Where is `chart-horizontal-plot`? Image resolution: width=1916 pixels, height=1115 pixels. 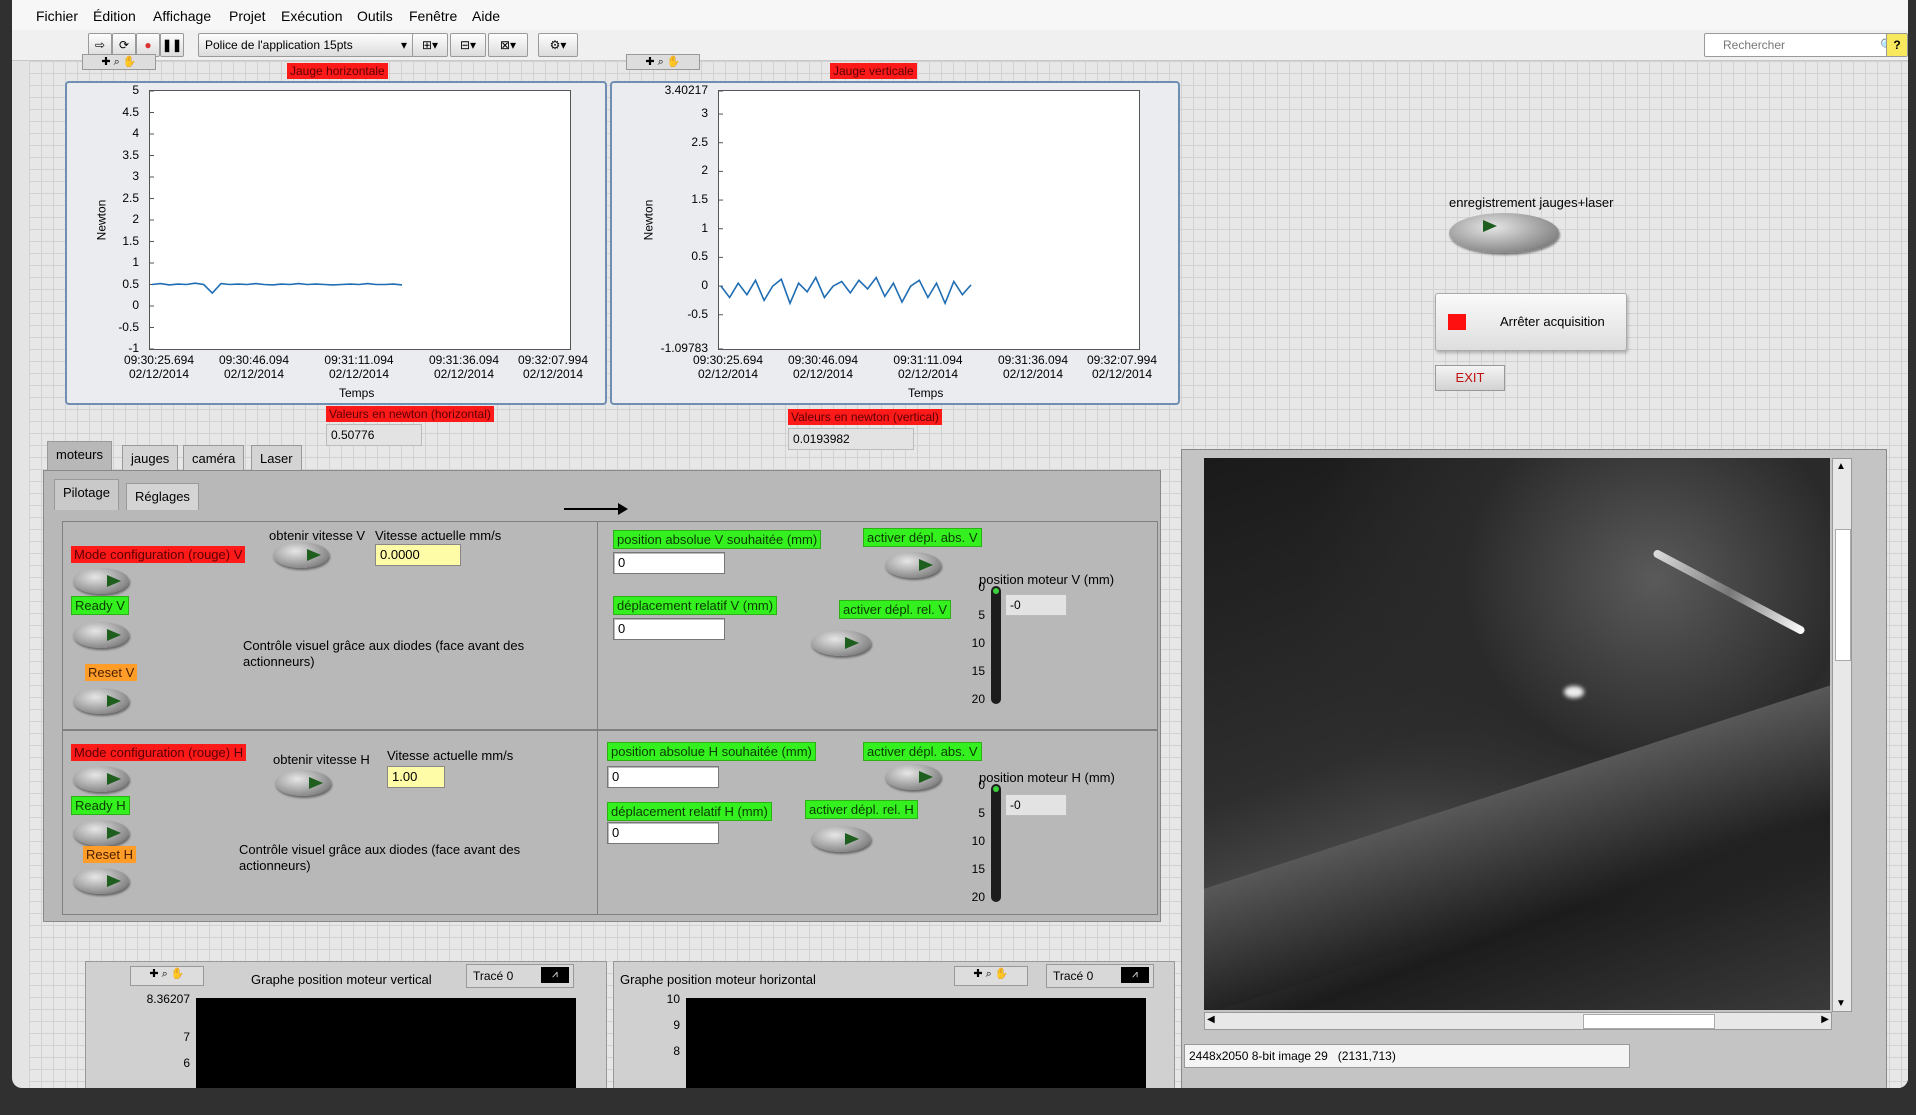
chart-horizontal-plot is located at coordinates (360, 220).